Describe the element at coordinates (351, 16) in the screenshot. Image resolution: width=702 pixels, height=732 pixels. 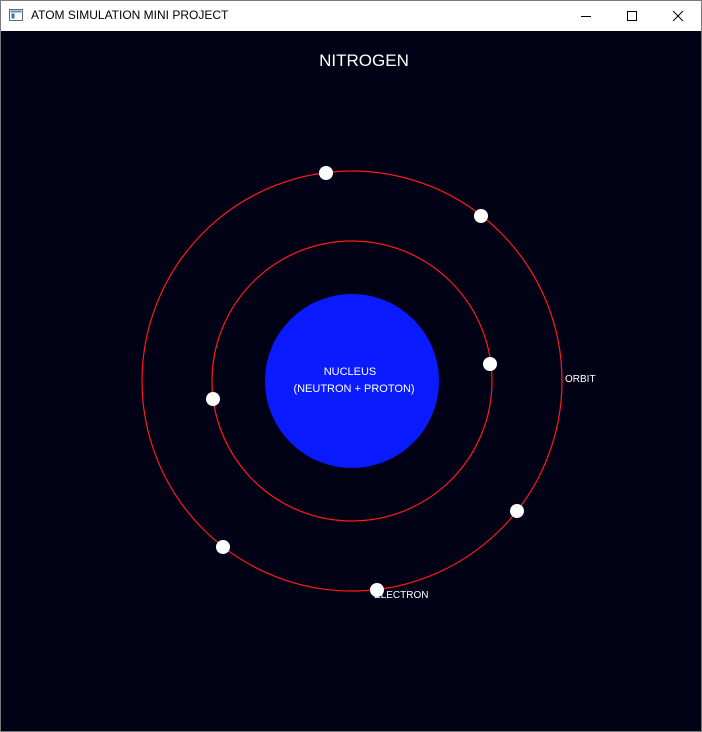
I see `title-bar: ATOM SIMULATION MINI PROJECT` at that location.